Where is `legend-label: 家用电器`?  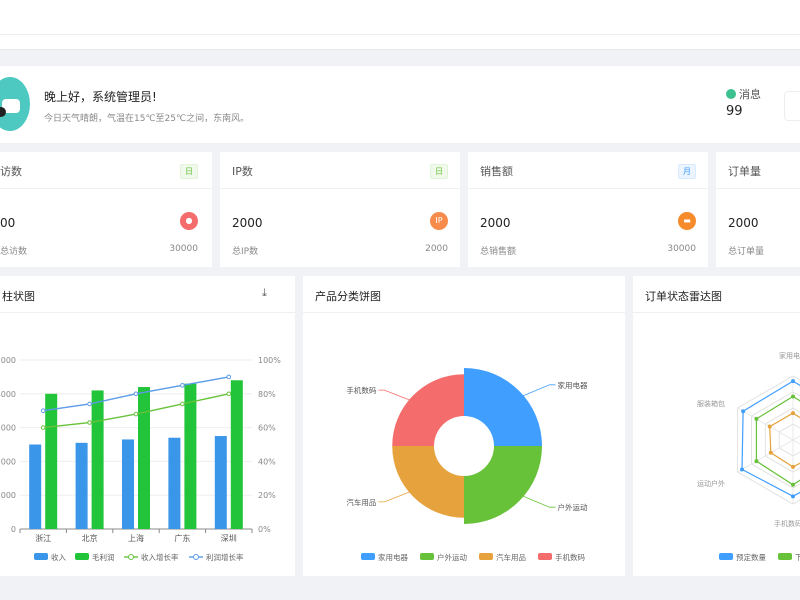
legend-label: 家用电器 is located at coordinates (393, 557).